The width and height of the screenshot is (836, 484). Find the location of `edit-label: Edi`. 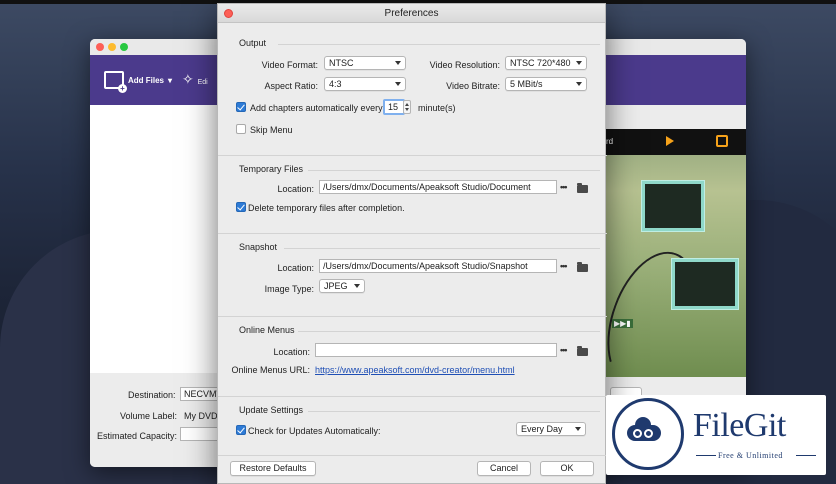

edit-label: Edi is located at coordinates (202, 82).